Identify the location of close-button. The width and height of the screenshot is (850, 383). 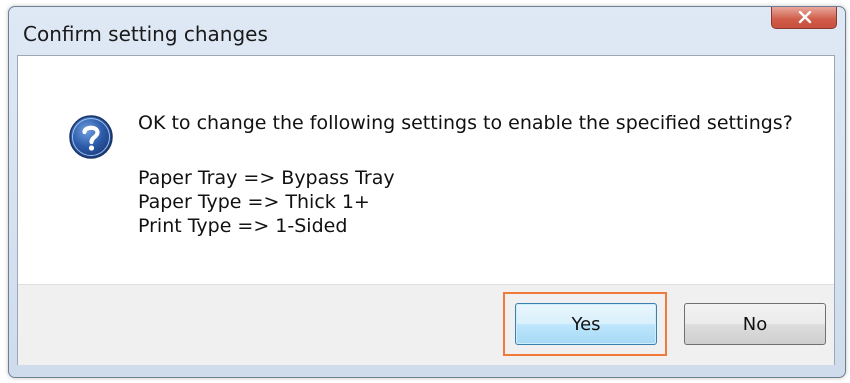
(804, 18).